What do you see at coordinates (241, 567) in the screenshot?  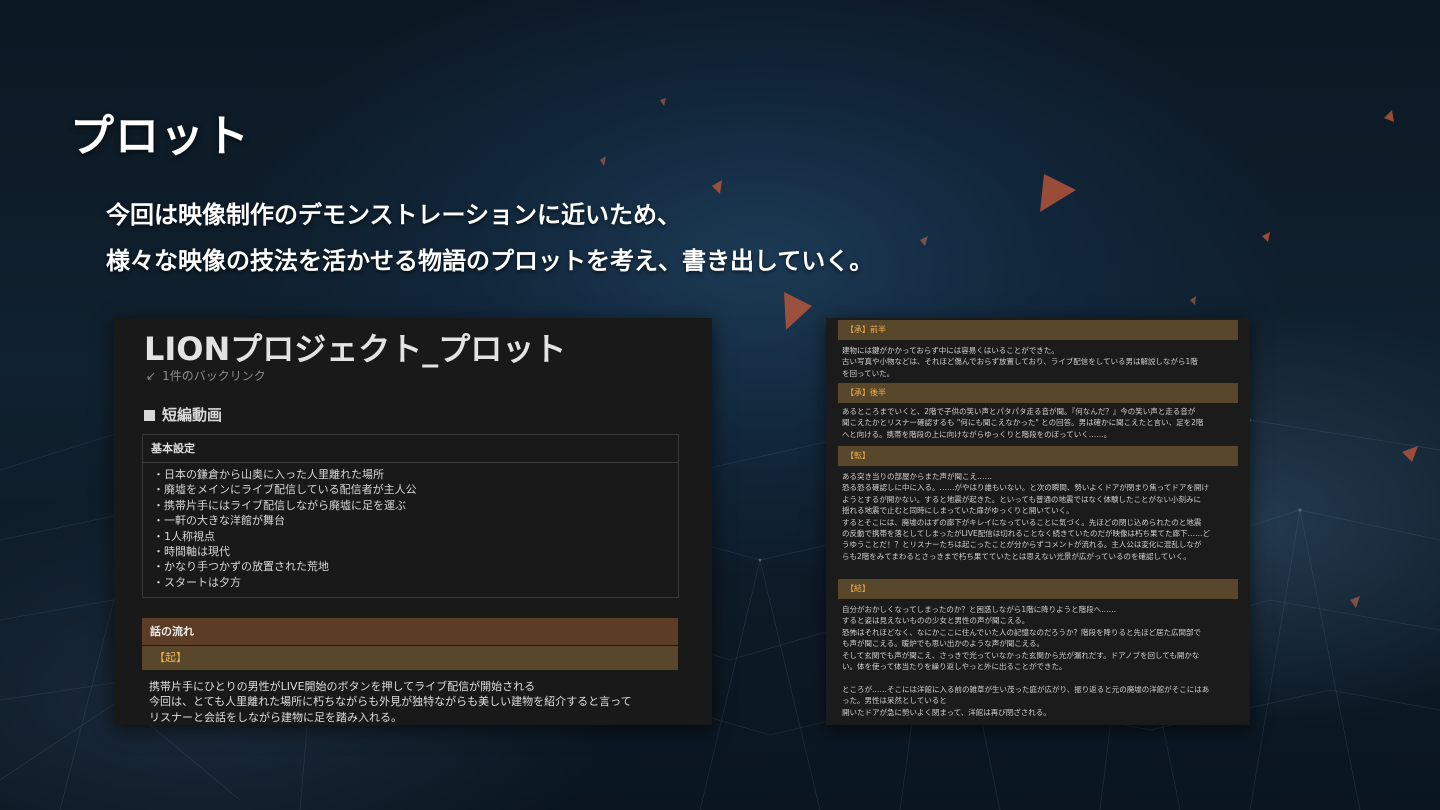 I see `list-item: ・かなり手つかずの放置された荒地` at bounding box center [241, 567].